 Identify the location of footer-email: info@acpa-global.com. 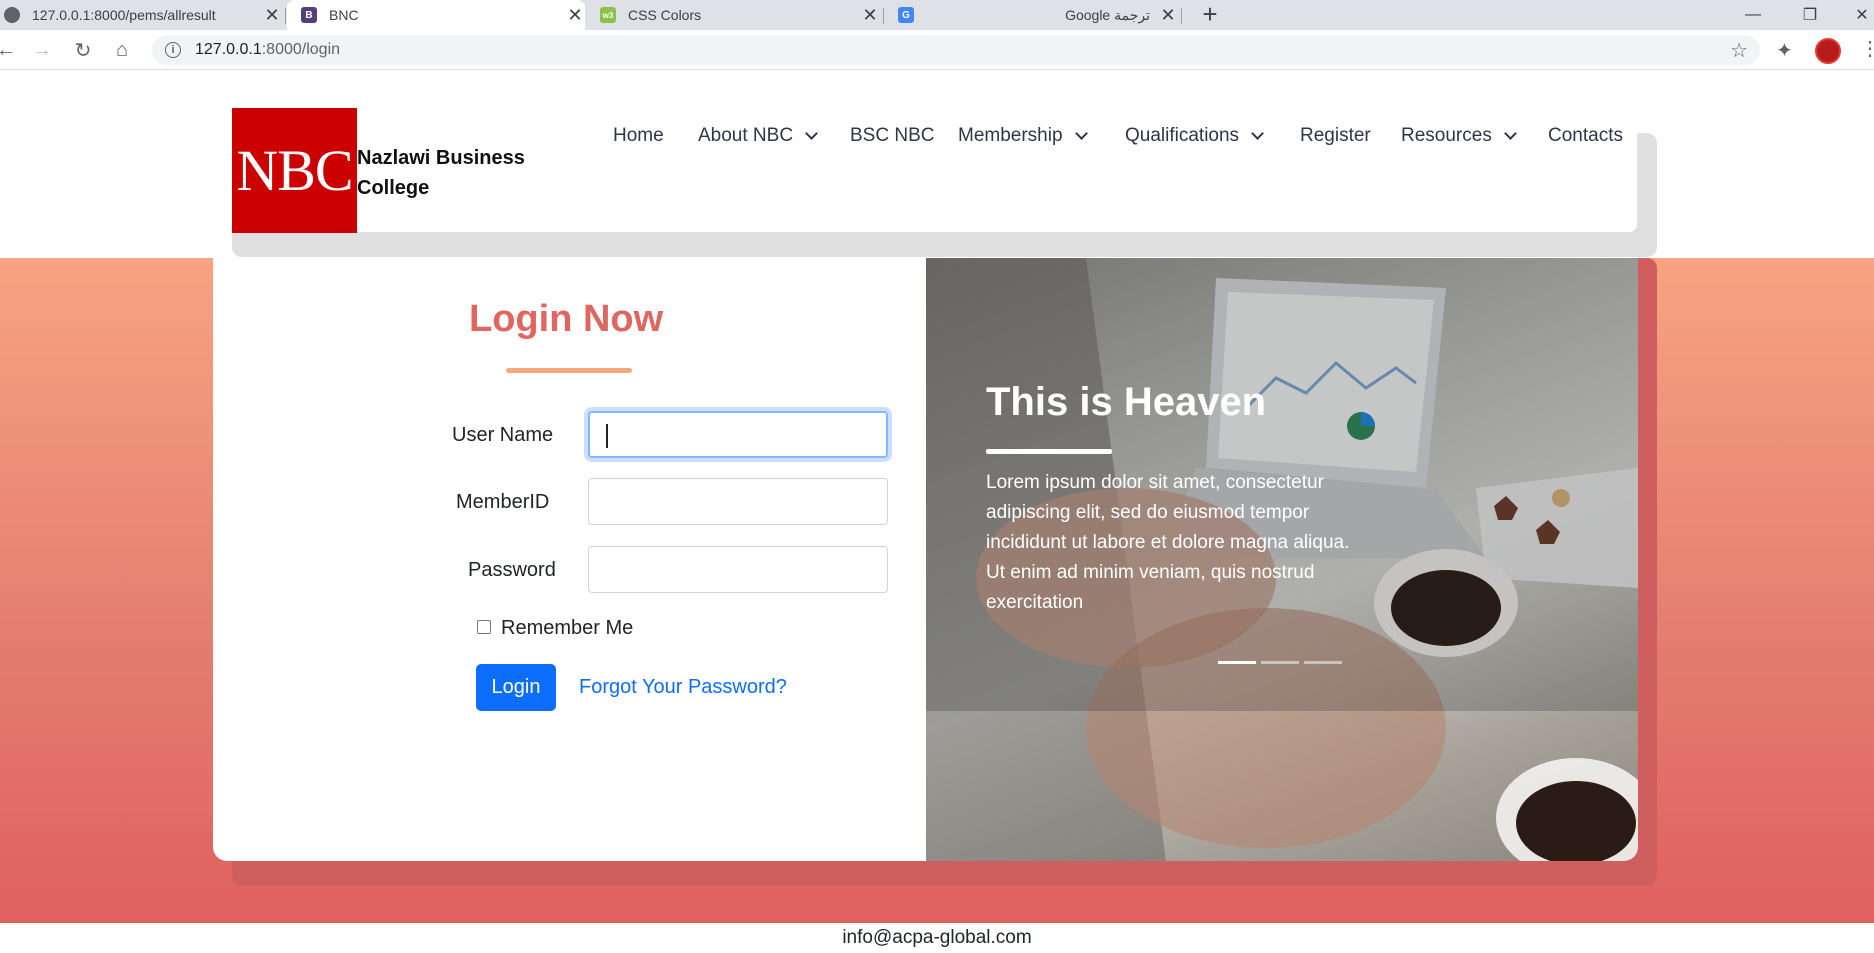
(936, 938).